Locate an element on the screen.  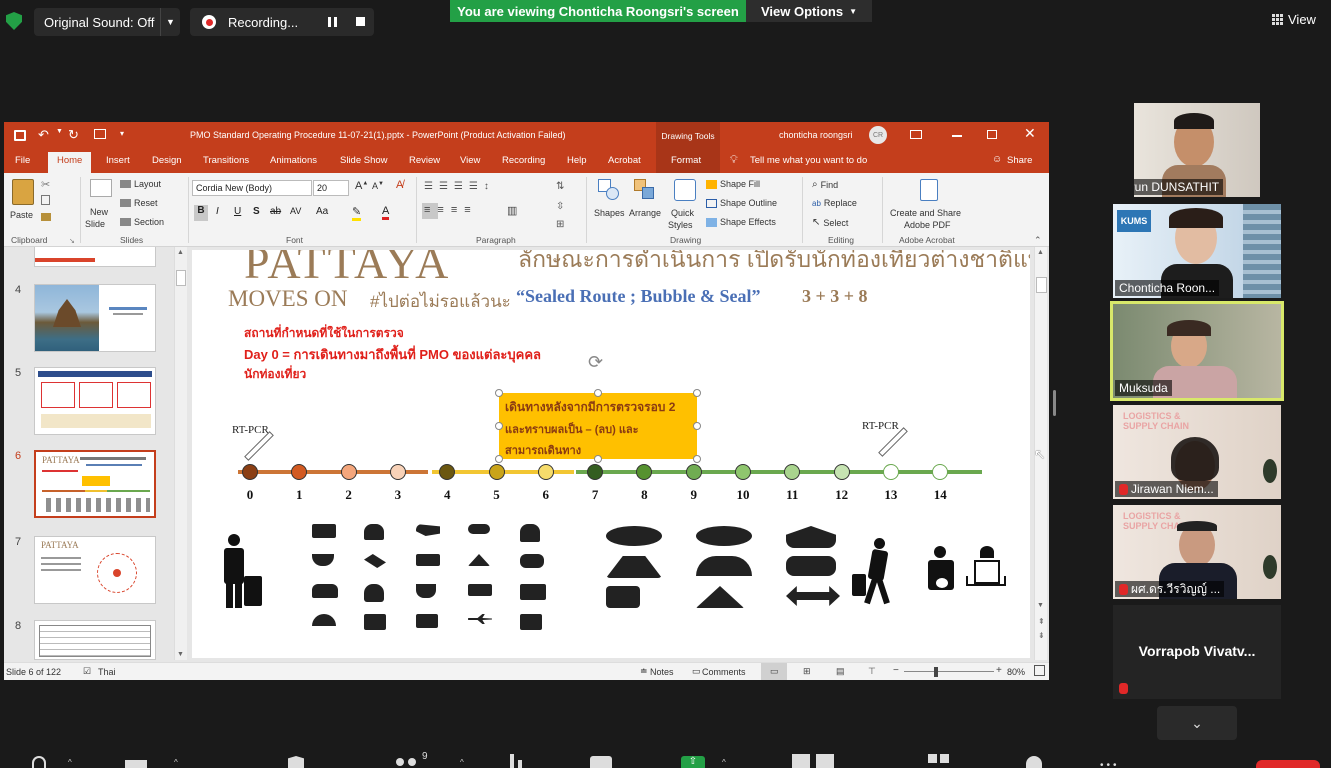
zoom-in-icon: + is located at coordinates (999, 670).